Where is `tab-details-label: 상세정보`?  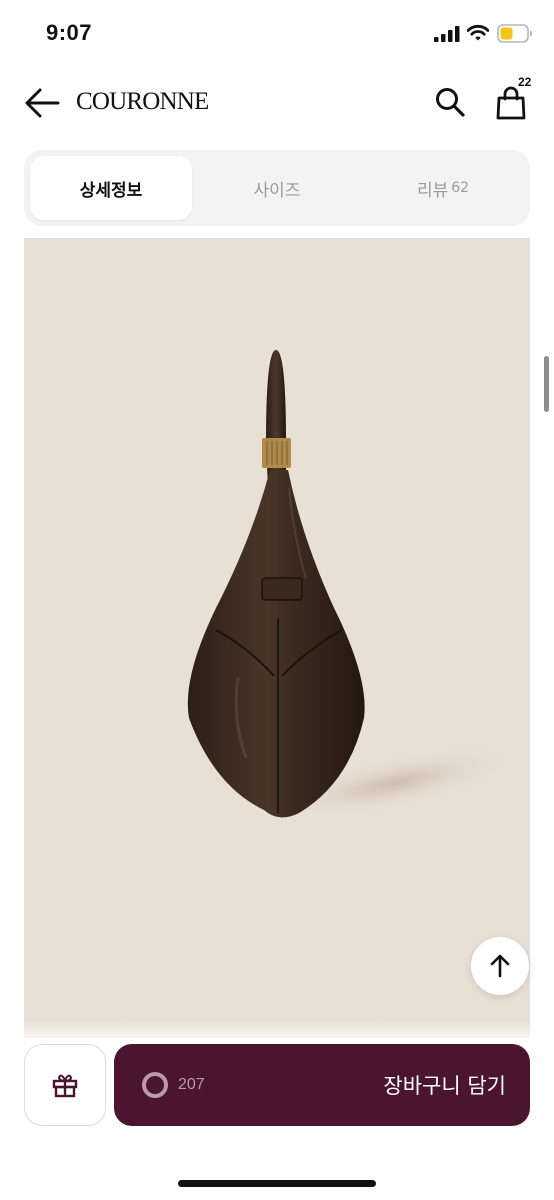
tab-details-label: 상세정보 is located at coordinates (111, 190).